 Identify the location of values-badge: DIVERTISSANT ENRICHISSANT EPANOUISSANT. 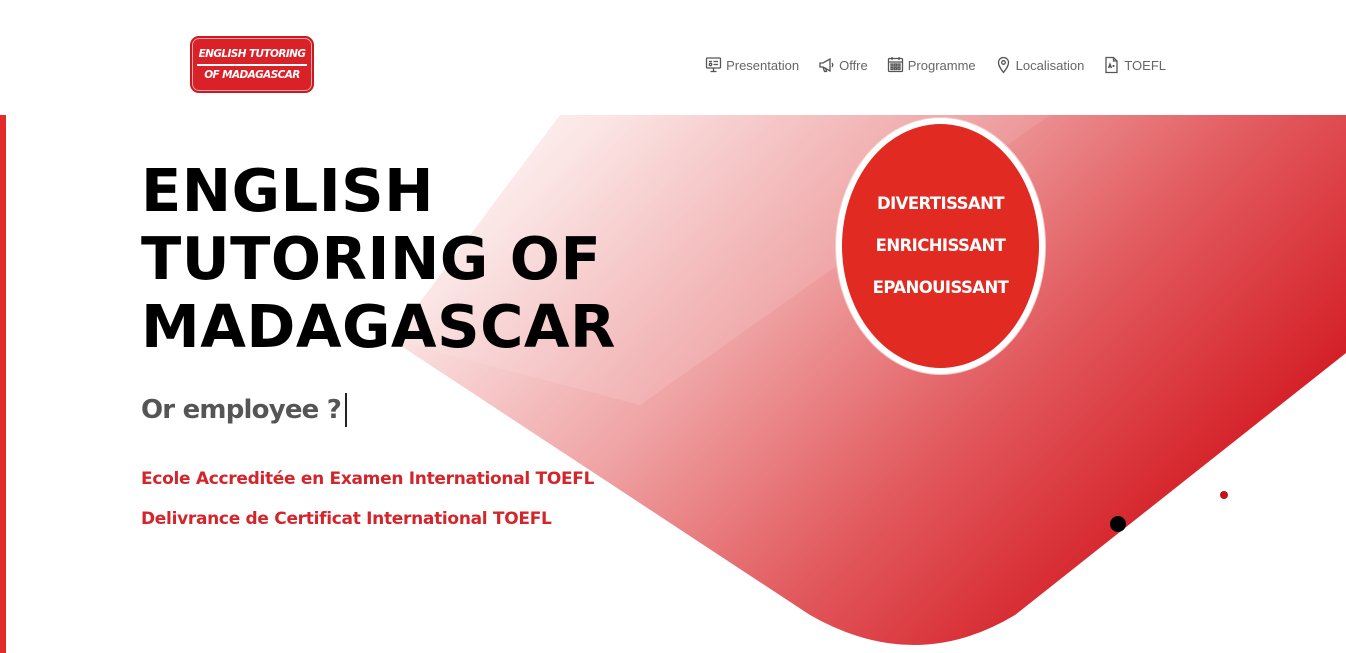
(940, 246).